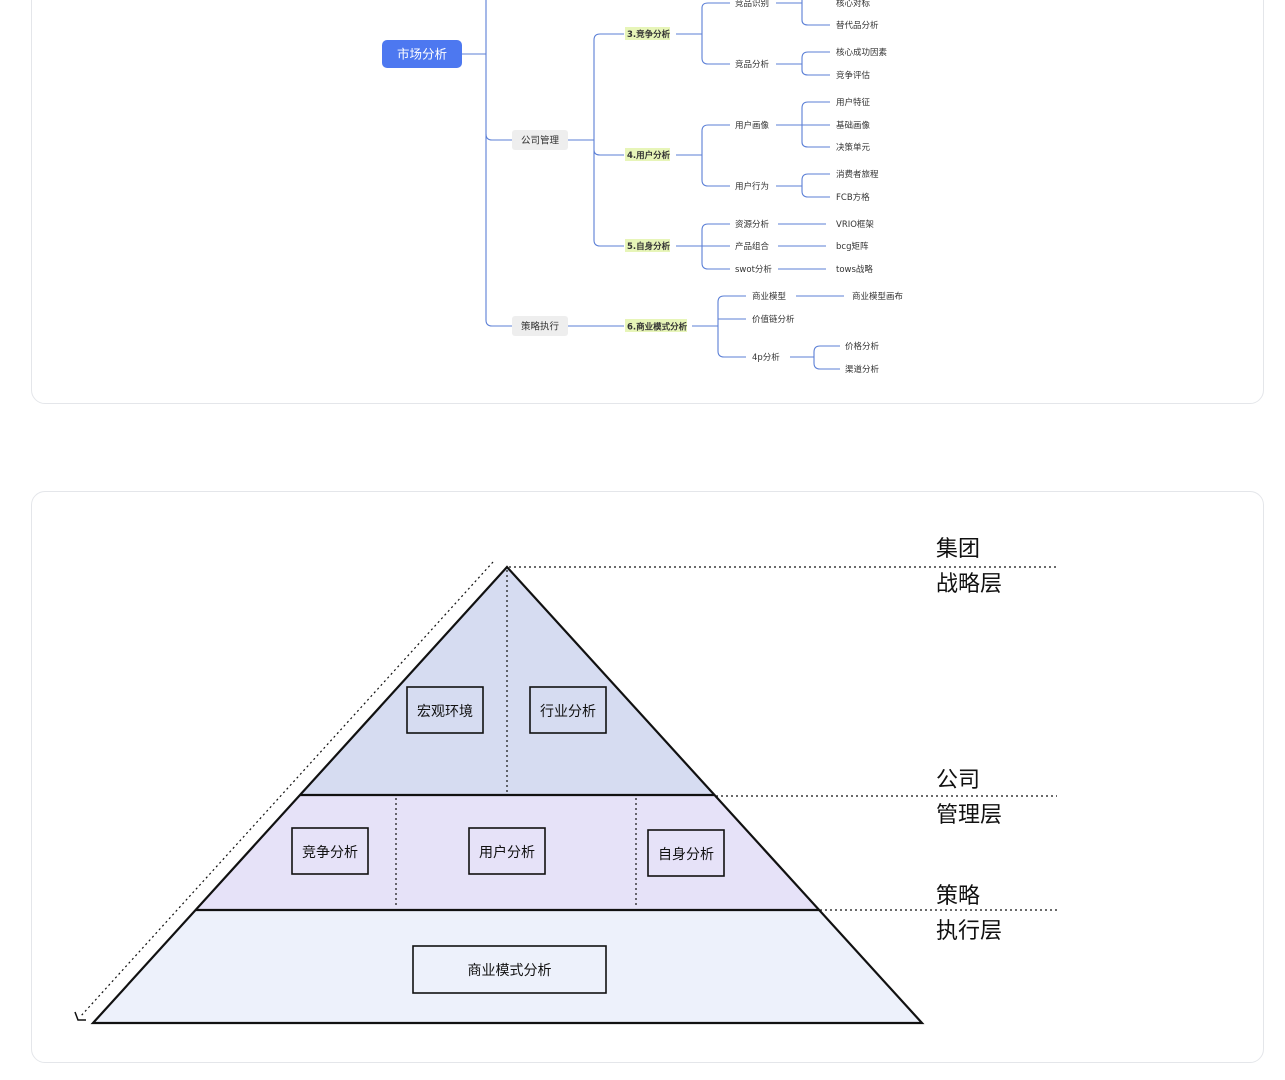 The width and height of the screenshot is (1285, 1080). Describe the element at coordinates (853, 197) in the screenshot. I see `node-fcb-grid: FCB方格` at that location.